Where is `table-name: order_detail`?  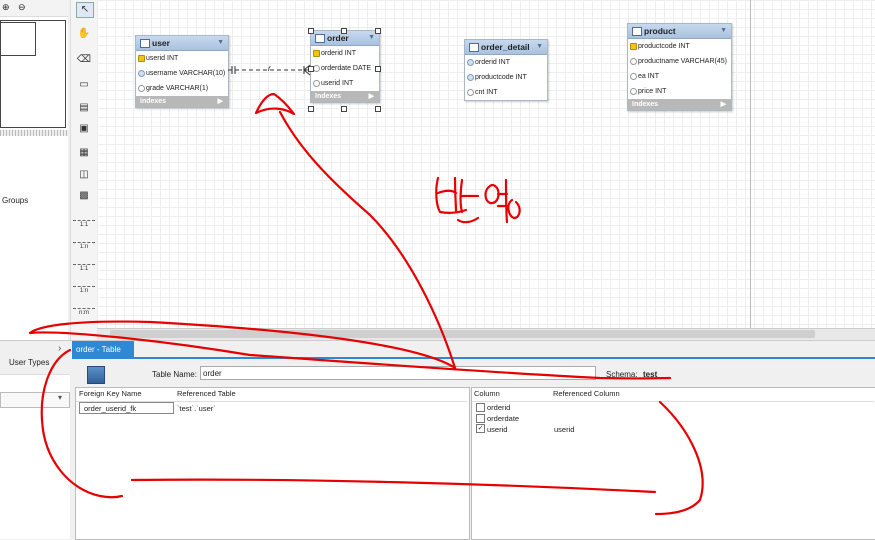 table-name: order_detail is located at coordinates (505, 47).